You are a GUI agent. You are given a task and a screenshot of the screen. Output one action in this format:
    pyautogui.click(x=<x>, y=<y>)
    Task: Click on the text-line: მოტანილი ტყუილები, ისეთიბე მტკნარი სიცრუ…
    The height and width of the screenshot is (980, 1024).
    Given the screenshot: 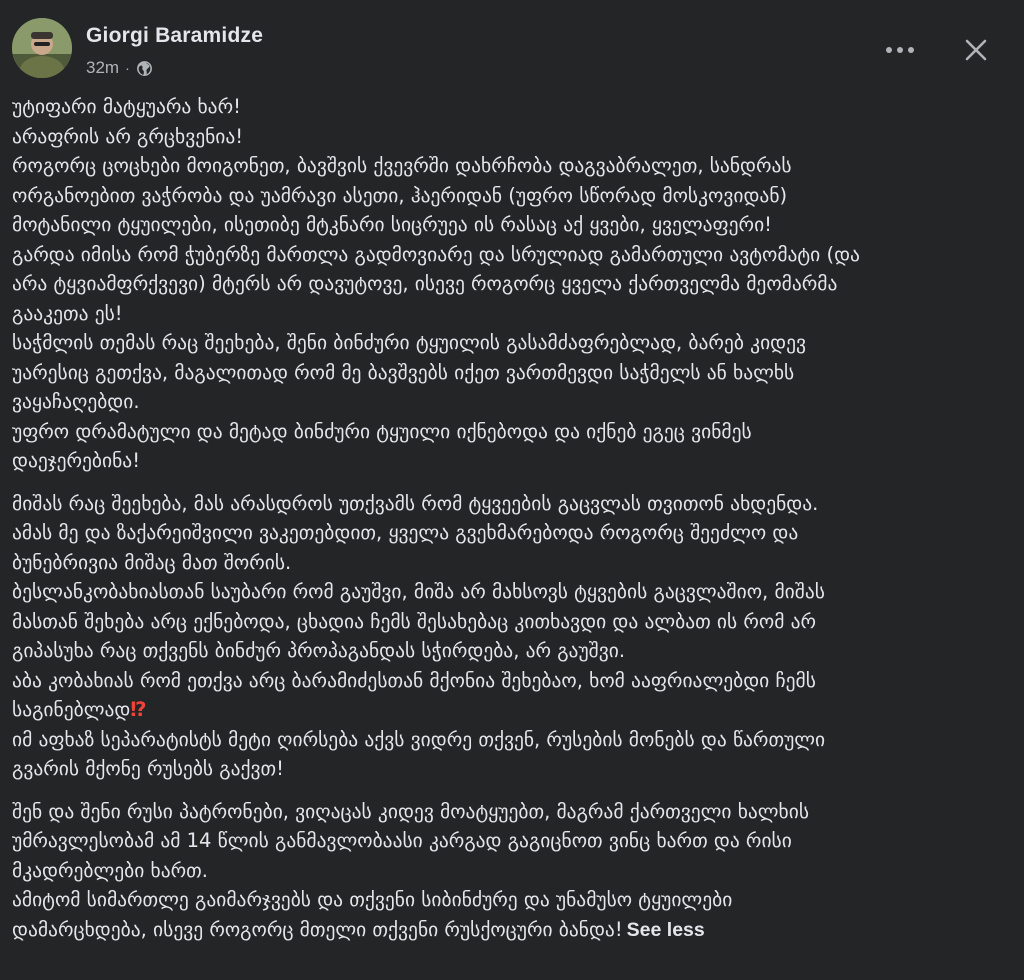 What is the action you would take?
    pyautogui.click(x=392, y=224)
    